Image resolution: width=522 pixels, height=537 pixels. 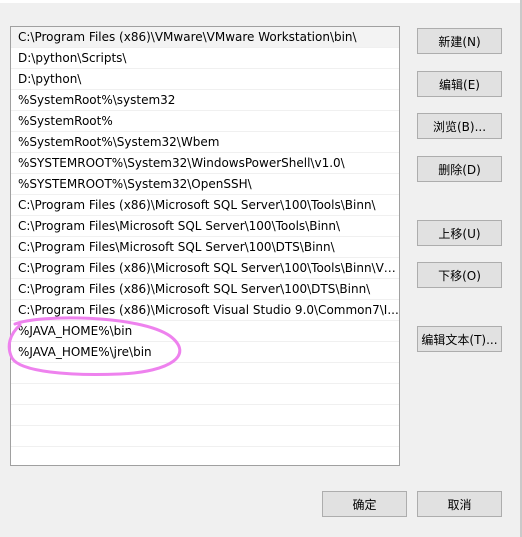 I want to click on new-button: 新建(N), so click(x=459, y=41).